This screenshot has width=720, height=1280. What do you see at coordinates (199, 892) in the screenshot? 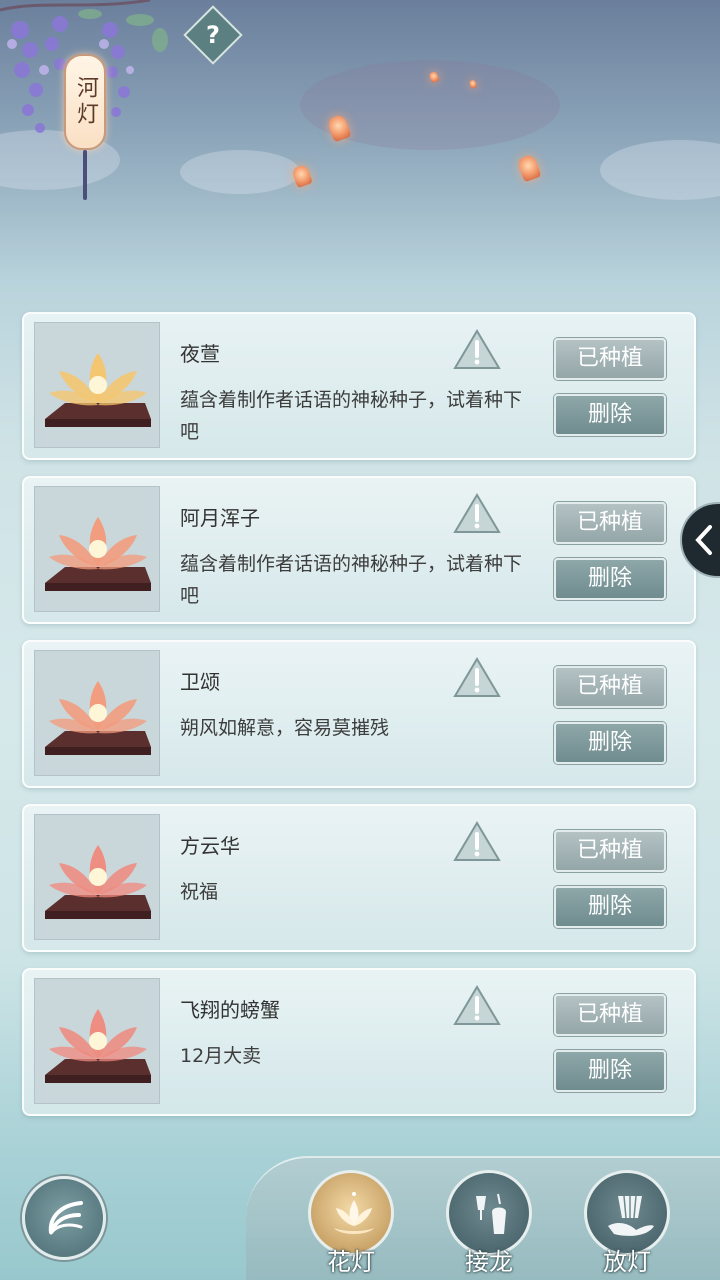
I see `lantern-message: 祝福` at bounding box center [199, 892].